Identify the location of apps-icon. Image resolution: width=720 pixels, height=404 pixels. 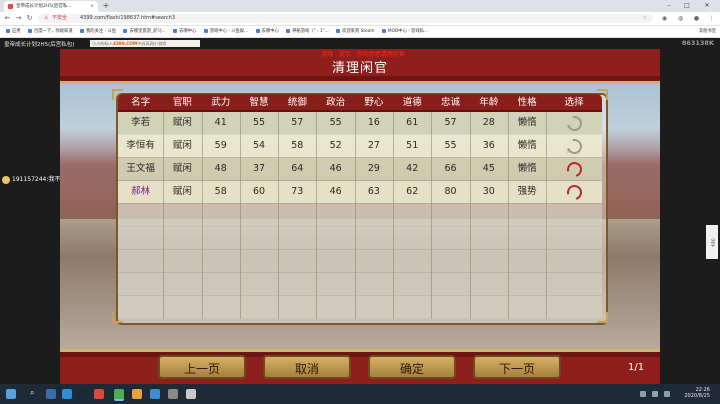
(8, 30).